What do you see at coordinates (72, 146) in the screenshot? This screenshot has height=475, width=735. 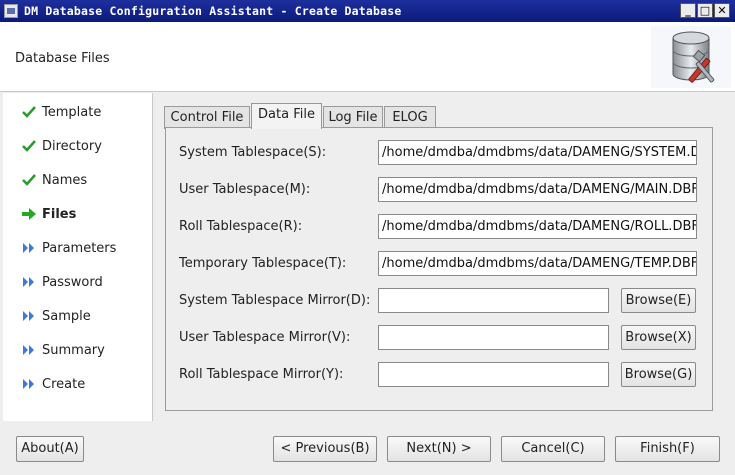 I see `step-label: Directory` at bounding box center [72, 146].